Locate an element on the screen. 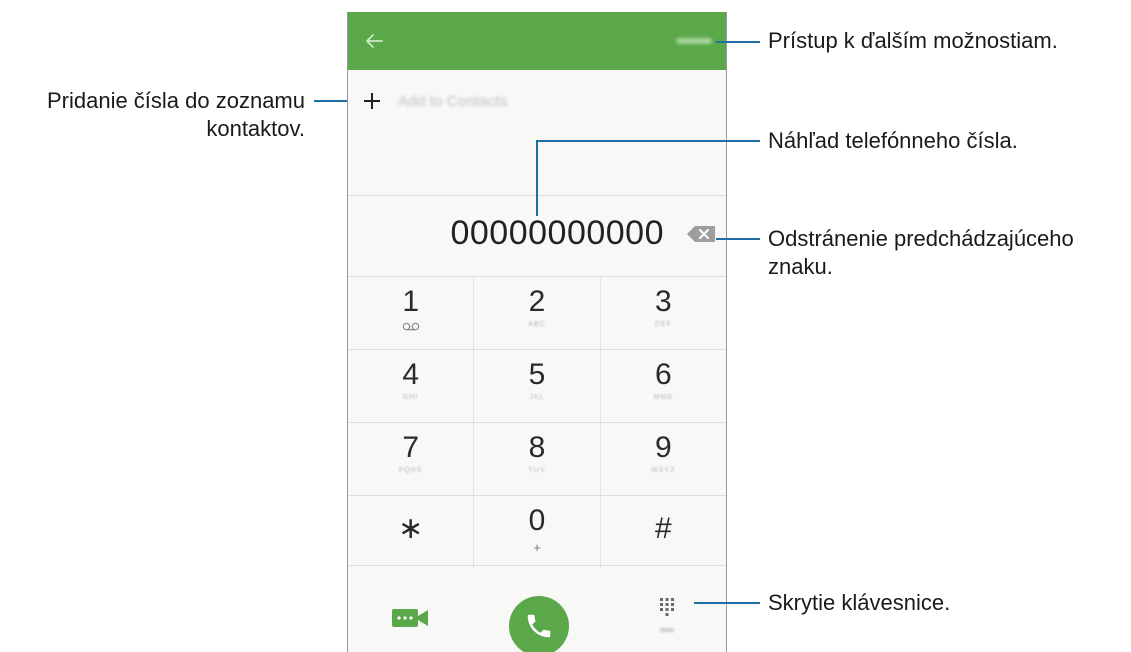 The image size is (1131, 652). key-letters: PQRS is located at coordinates (410, 470).